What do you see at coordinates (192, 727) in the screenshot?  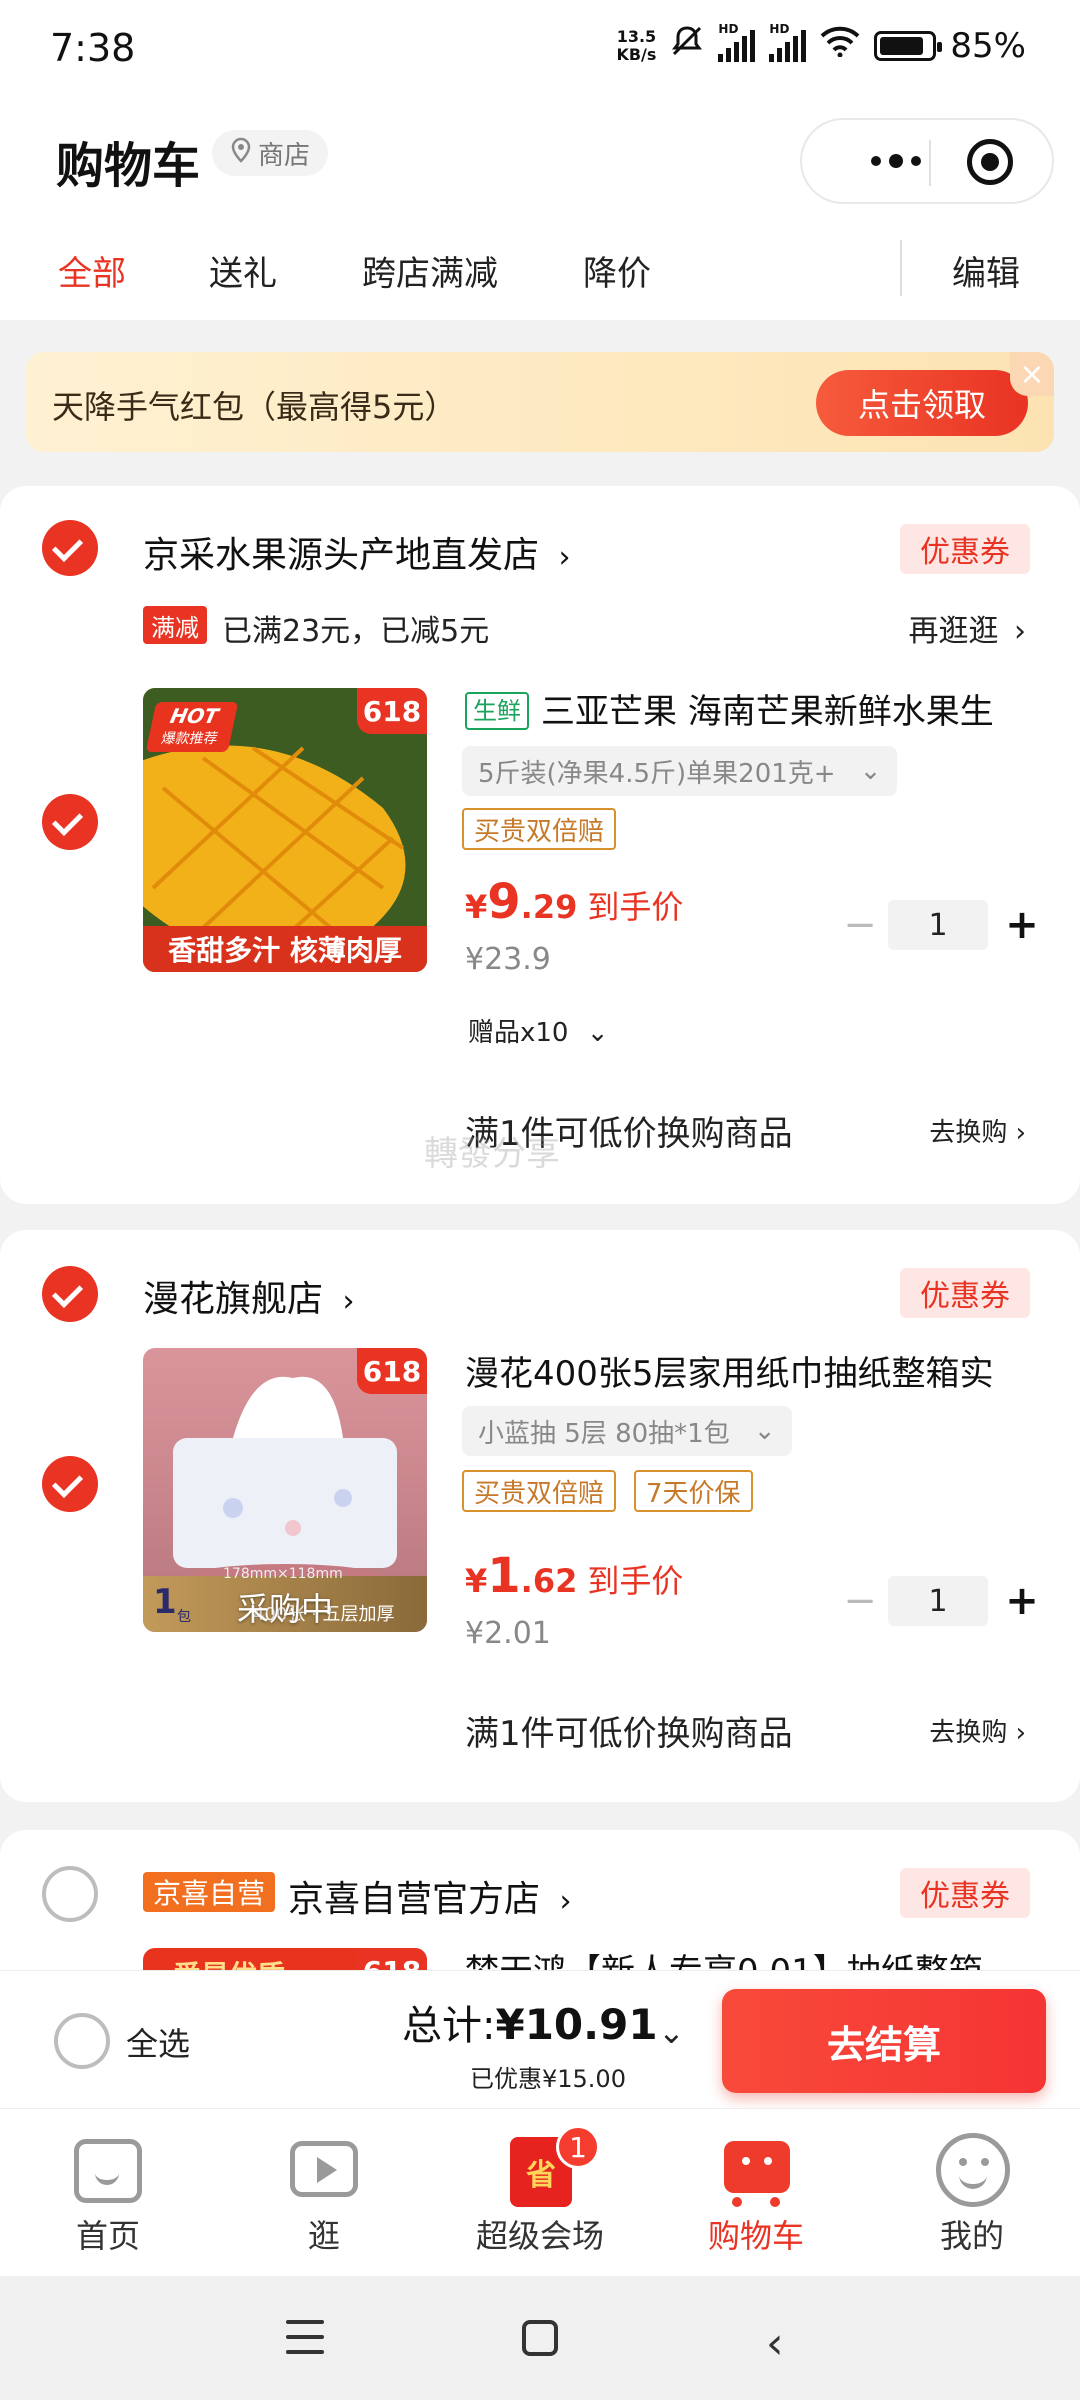 I see `hot-badge: HOT 爆款推荐` at bounding box center [192, 727].